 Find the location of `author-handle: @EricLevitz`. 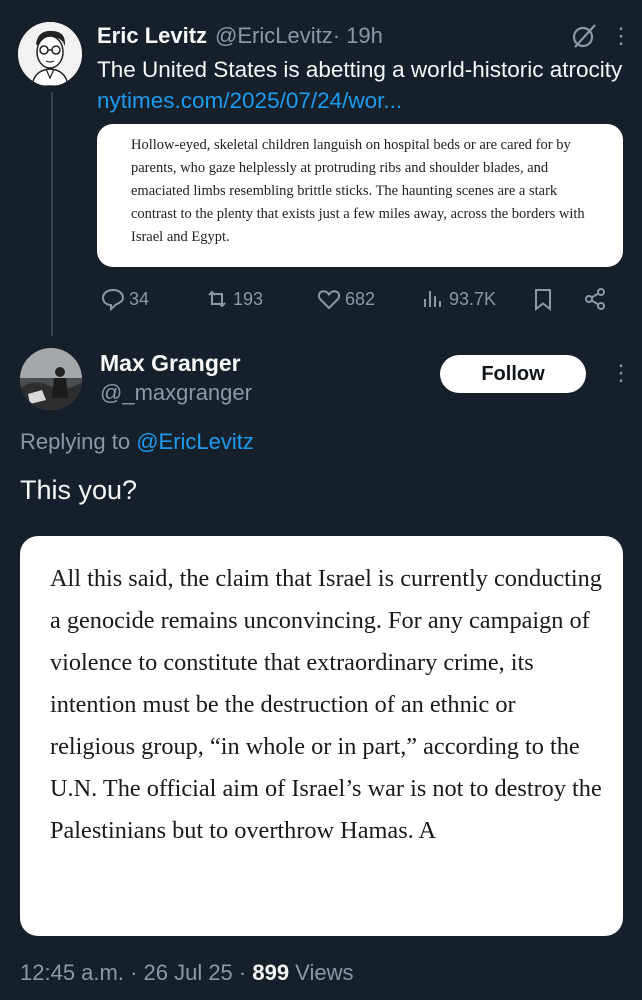

author-handle: @EricLevitz is located at coordinates (274, 36).